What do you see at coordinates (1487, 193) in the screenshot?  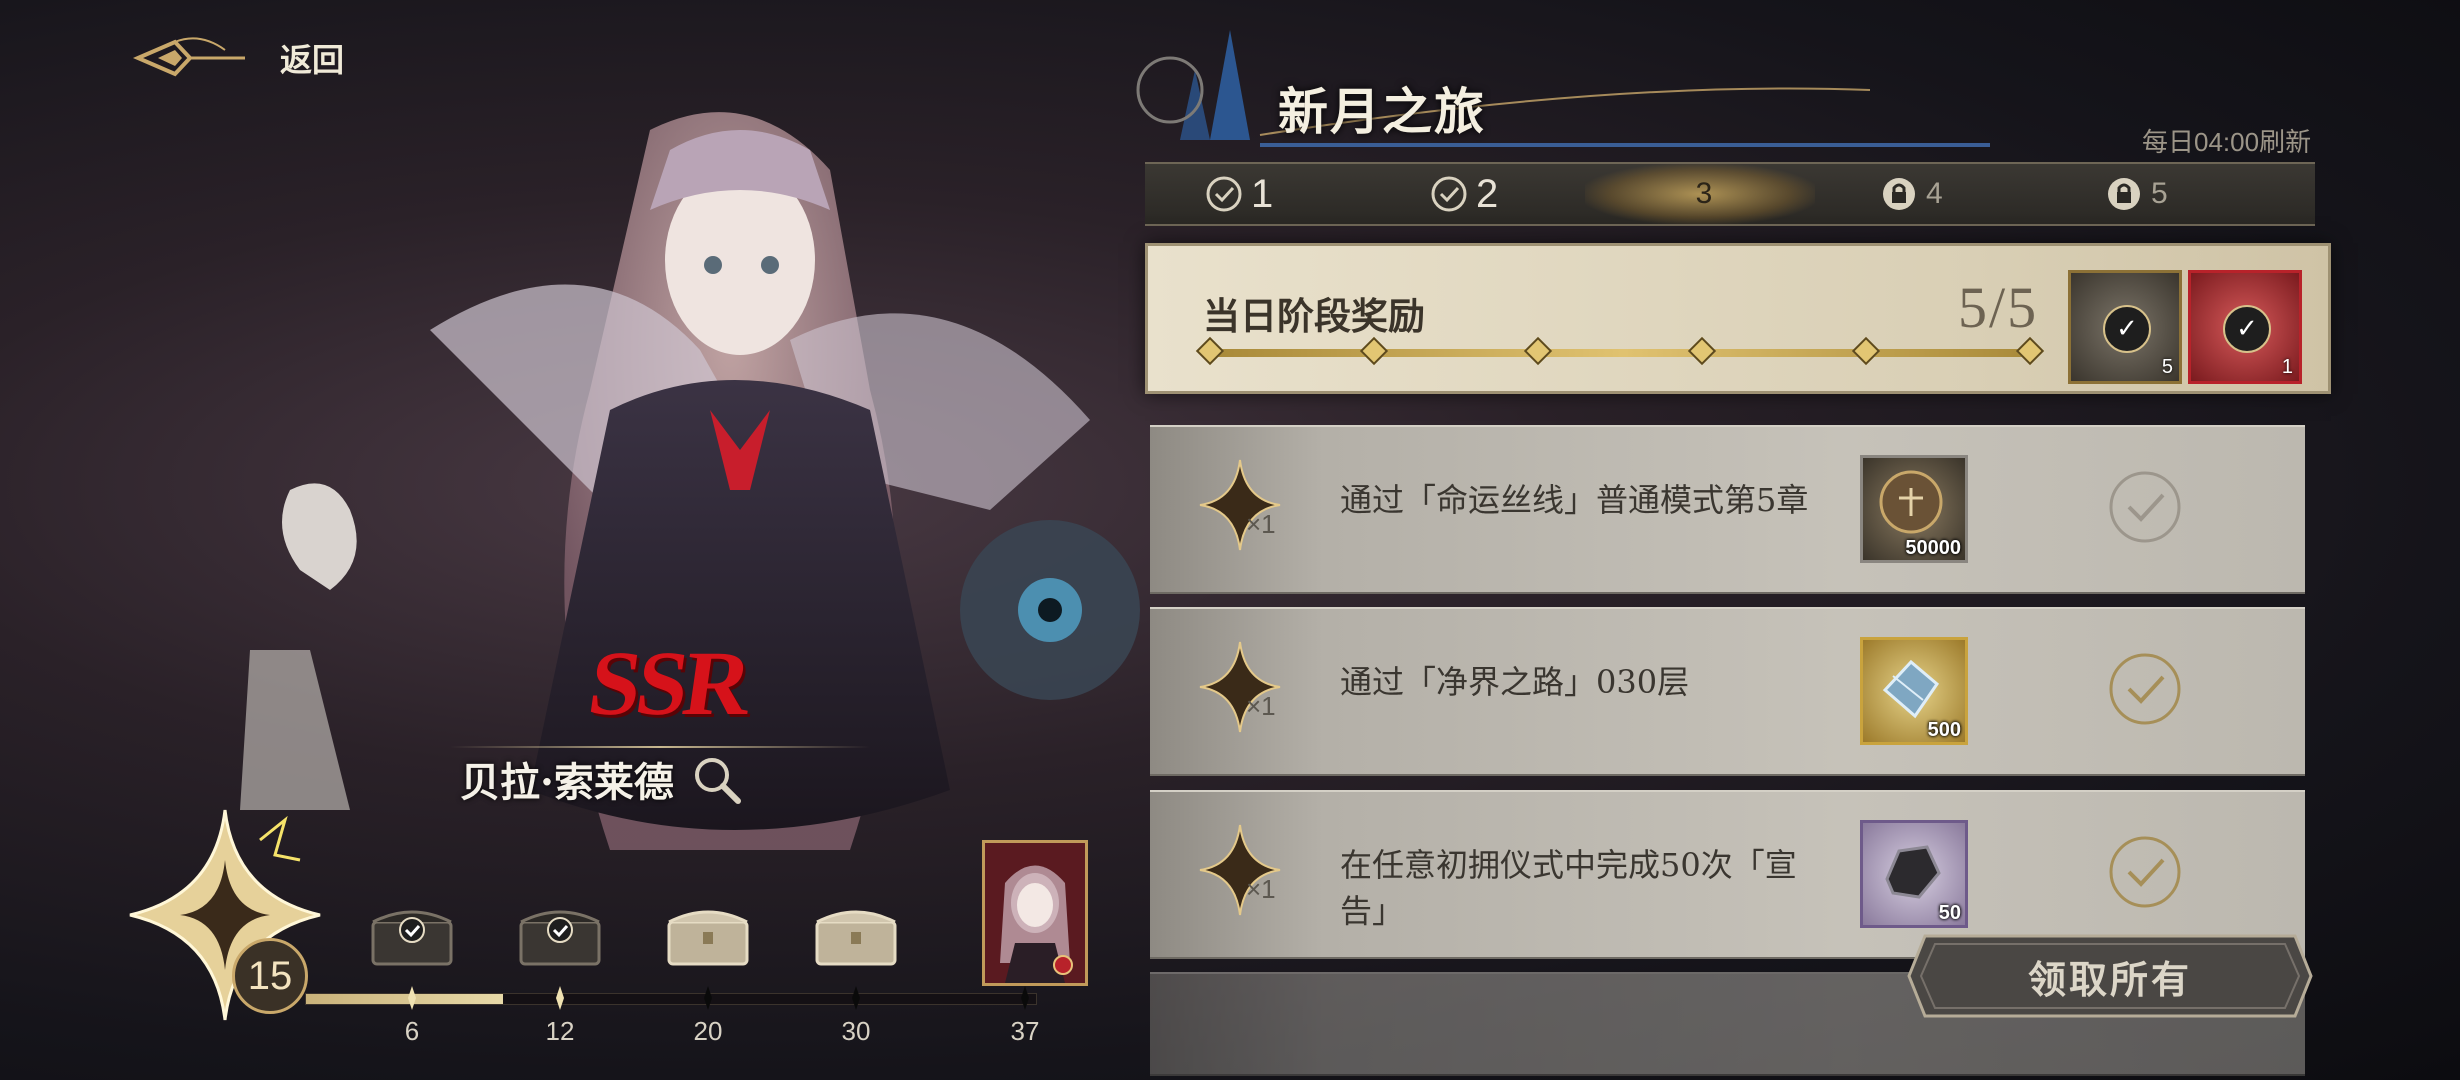 I see `tab-stage-2-label: 2` at bounding box center [1487, 193].